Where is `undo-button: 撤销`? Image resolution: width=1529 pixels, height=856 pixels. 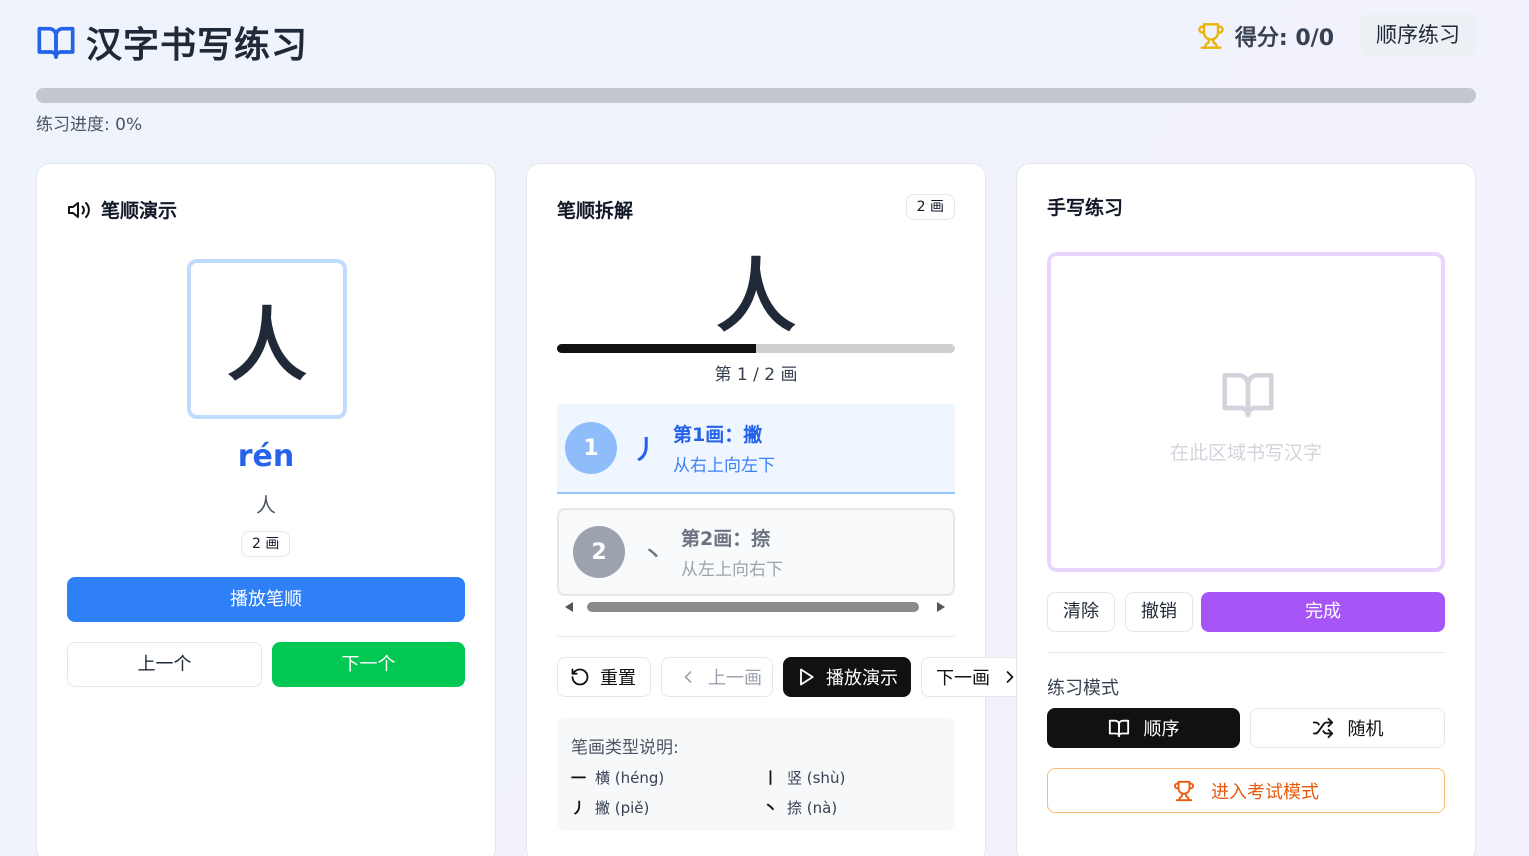
undo-button: 撤销 is located at coordinates (1159, 612).